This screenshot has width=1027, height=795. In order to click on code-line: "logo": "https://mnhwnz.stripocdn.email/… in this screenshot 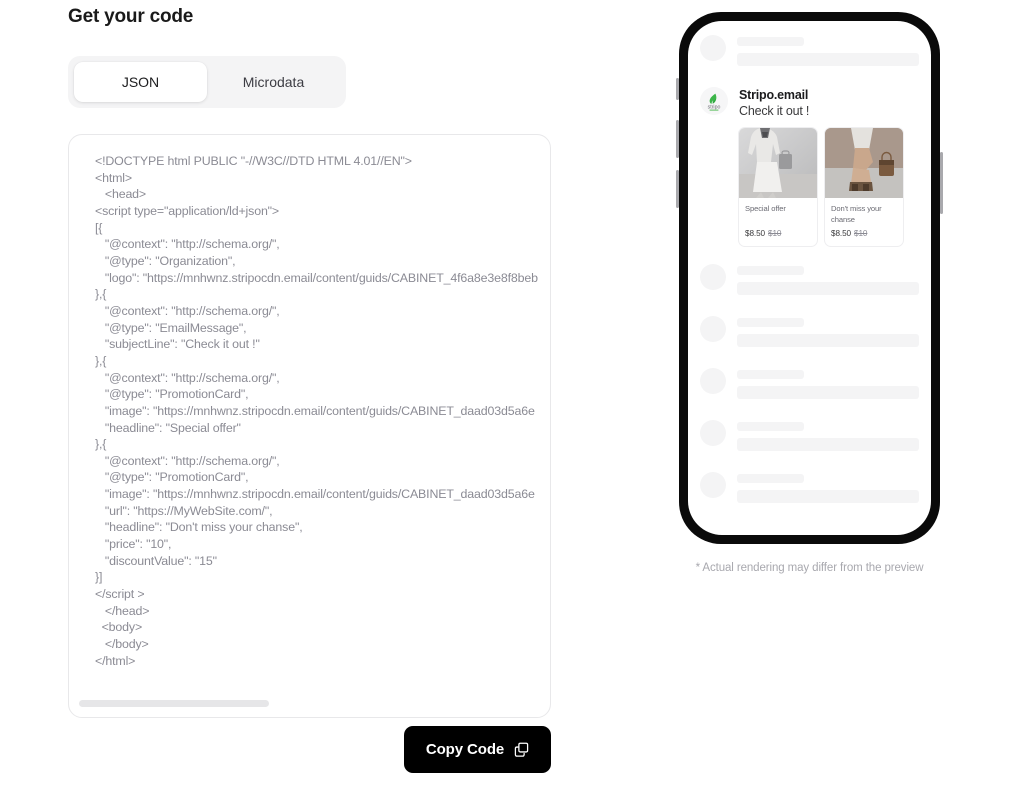, I will do `click(316, 277)`.